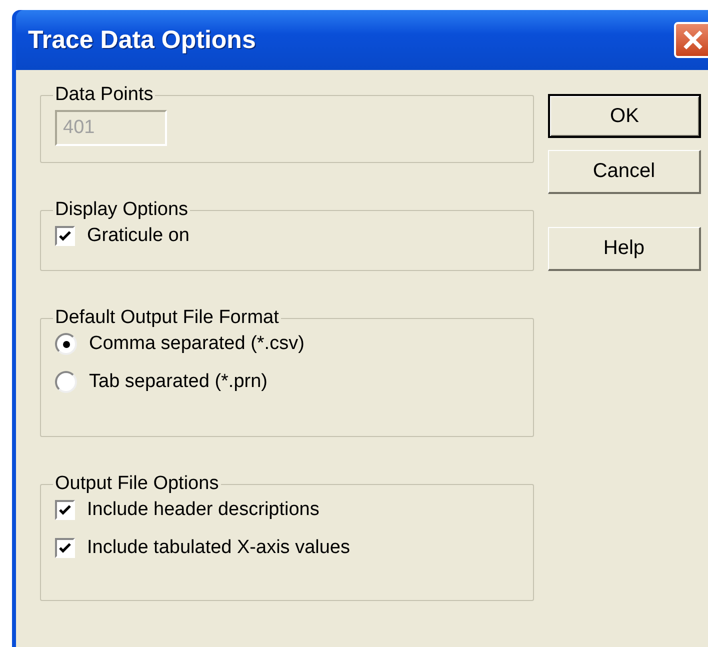  I want to click on radio-label: Comma separated (*.csv), so click(196, 344).